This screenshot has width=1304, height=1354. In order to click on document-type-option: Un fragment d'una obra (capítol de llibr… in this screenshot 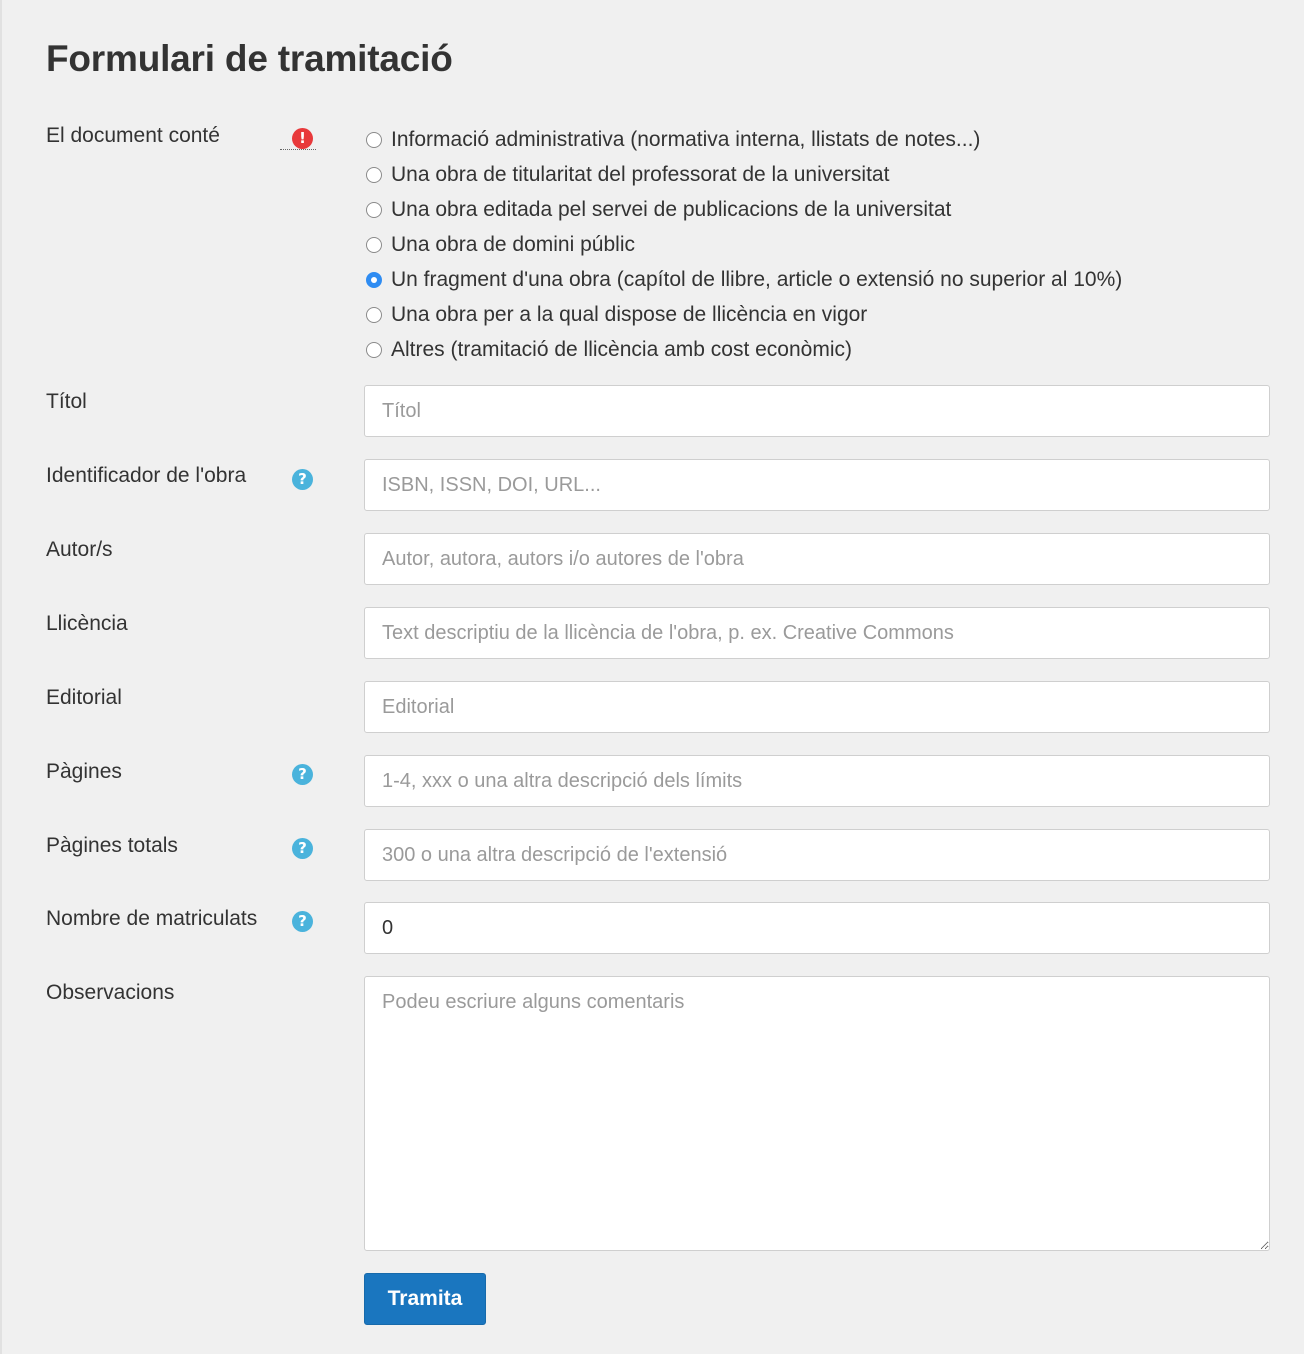, I will do `click(743, 279)`.